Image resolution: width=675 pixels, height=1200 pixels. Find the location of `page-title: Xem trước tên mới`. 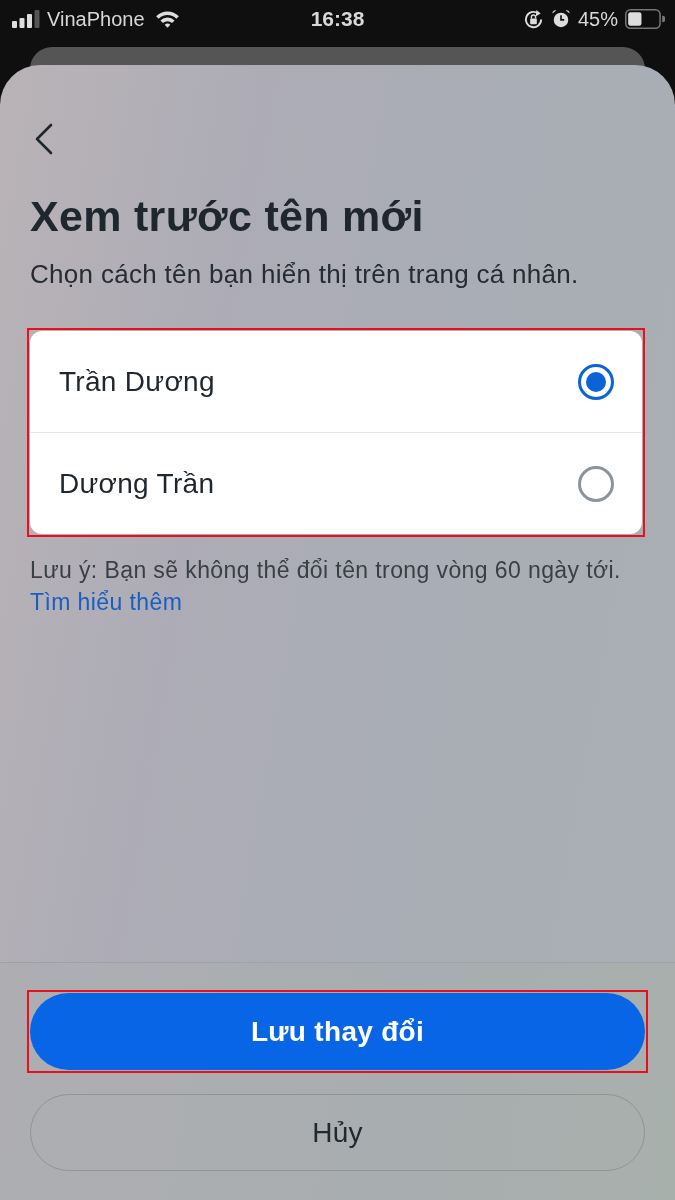

page-title: Xem trước tên mới is located at coordinates (227, 216).